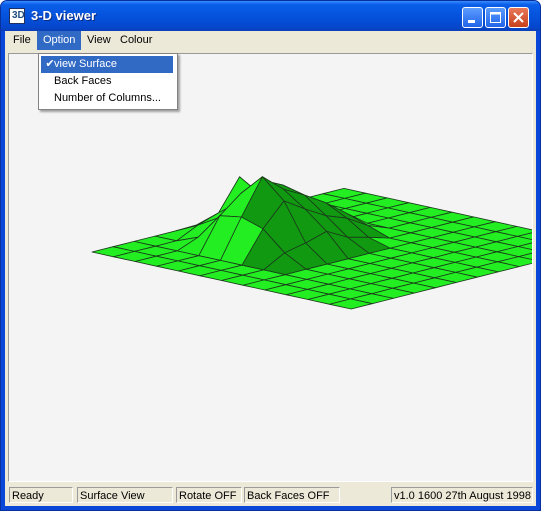 This screenshot has height=511, width=541. I want to click on menu-file: File, so click(22, 40).